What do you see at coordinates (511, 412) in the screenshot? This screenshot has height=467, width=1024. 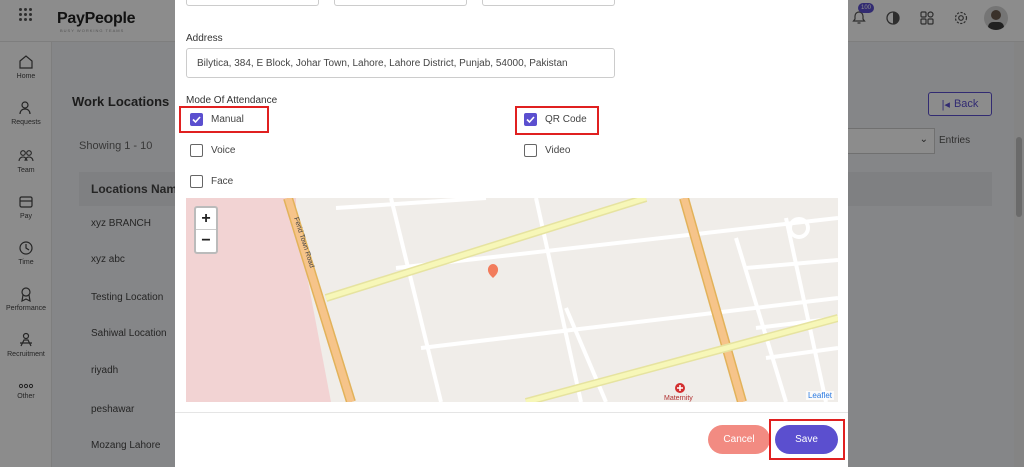 I see `modal-footer-divider` at bounding box center [511, 412].